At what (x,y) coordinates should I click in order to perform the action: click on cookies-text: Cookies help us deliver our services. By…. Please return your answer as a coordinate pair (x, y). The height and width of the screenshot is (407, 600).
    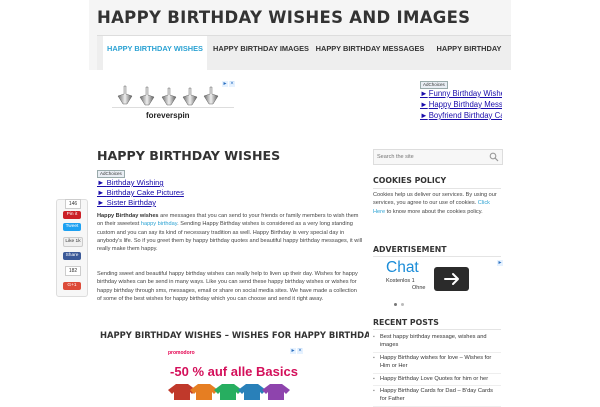
    Looking at the image, I should click on (435, 203).